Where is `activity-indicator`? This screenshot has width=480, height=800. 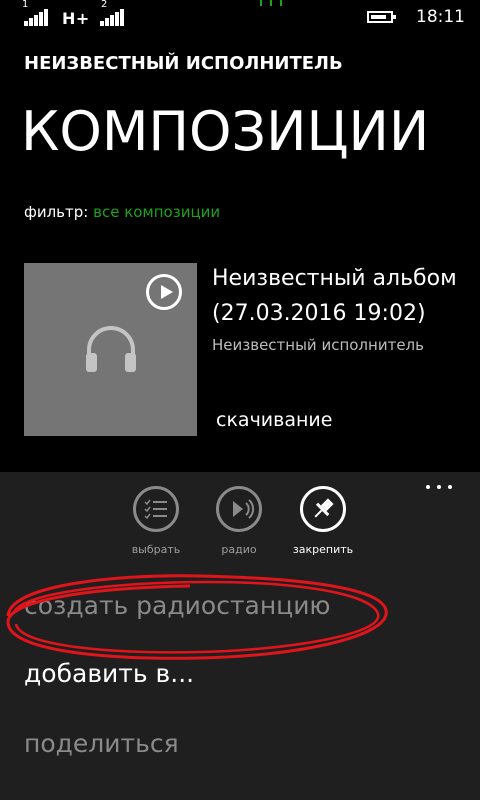
activity-indicator is located at coordinates (275, 3).